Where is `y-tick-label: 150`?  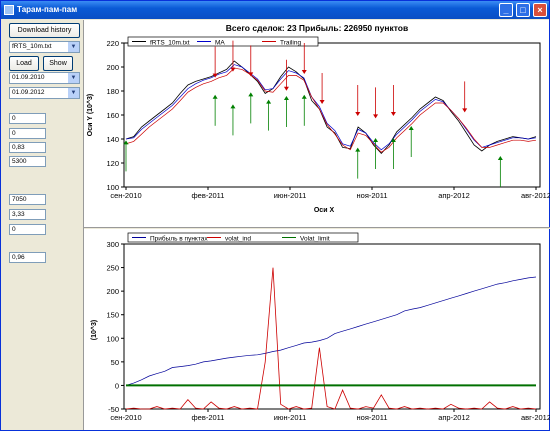
y-tick-label: 150 is located at coordinates (112, 315).